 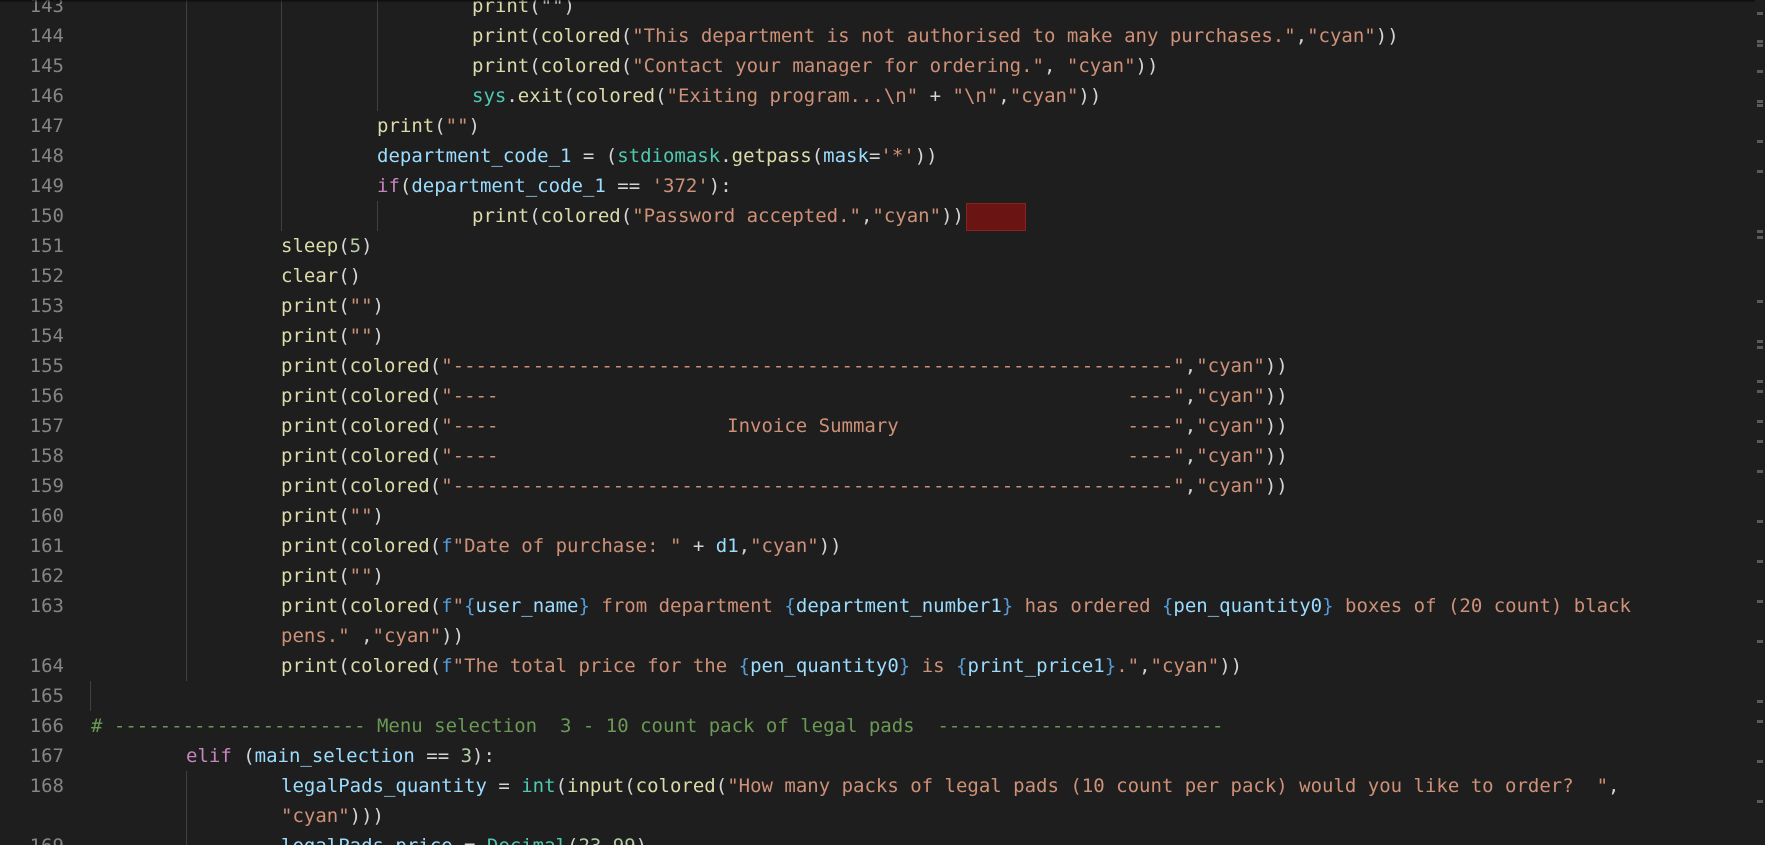 I want to click on code-text: "cyan"))), so click(x=332, y=816).